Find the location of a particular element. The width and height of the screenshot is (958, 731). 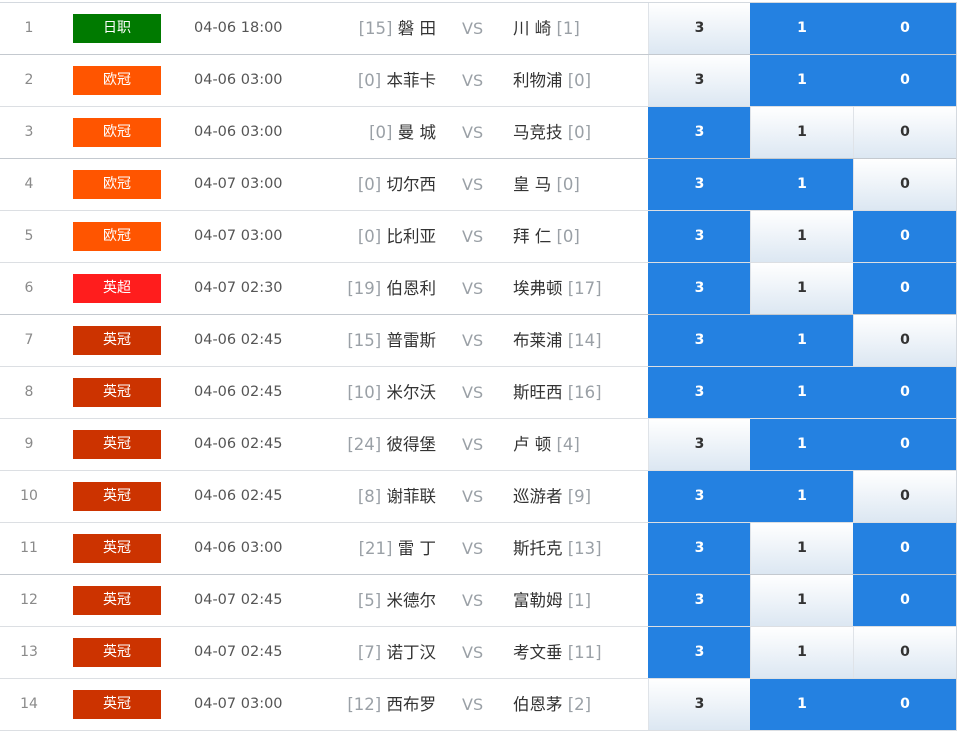

row-number: 3 is located at coordinates (29, 132).